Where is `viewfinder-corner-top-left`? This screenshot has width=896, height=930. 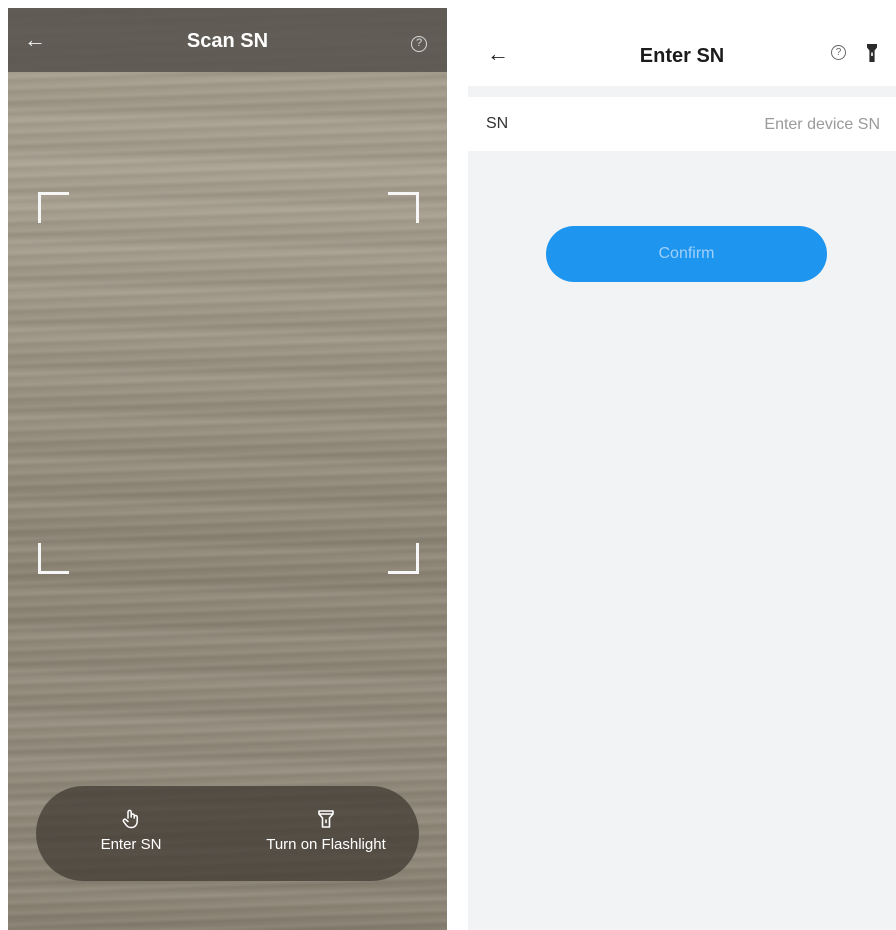
viewfinder-corner-top-left is located at coordinates (53, 207).